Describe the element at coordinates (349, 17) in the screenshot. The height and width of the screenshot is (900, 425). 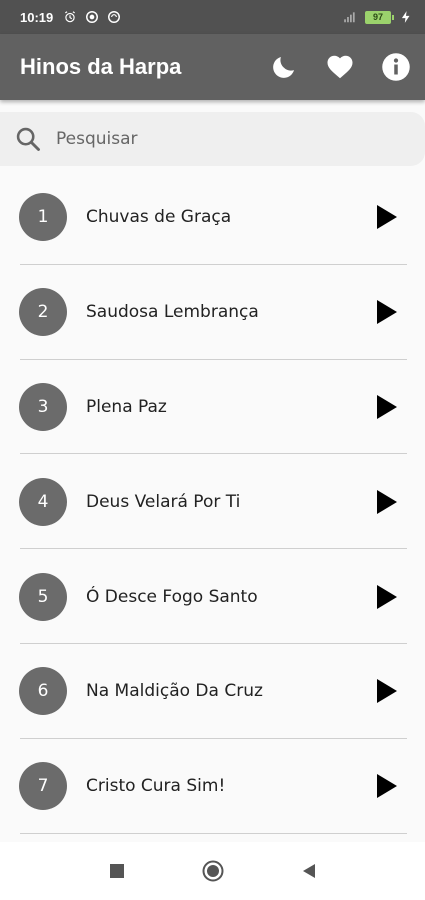
I see `signal-icon` at that location.